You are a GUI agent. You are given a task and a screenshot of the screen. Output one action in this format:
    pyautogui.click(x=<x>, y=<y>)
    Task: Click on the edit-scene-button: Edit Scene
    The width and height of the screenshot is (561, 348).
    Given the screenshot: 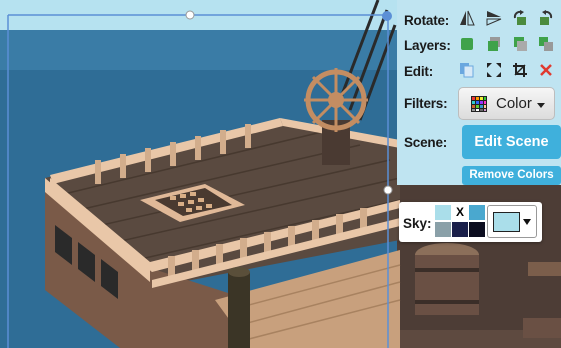 What is the action you would take?
    pyautogui.click(x=511, y=142)
    